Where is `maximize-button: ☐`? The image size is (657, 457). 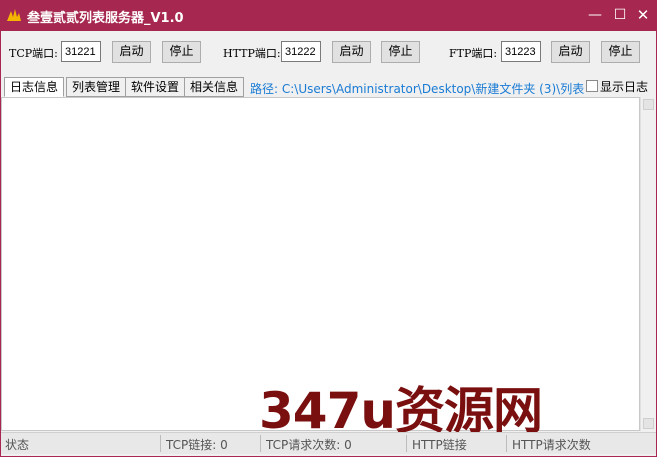
maximize-button: ☐ is located at coordinates (620, 15).